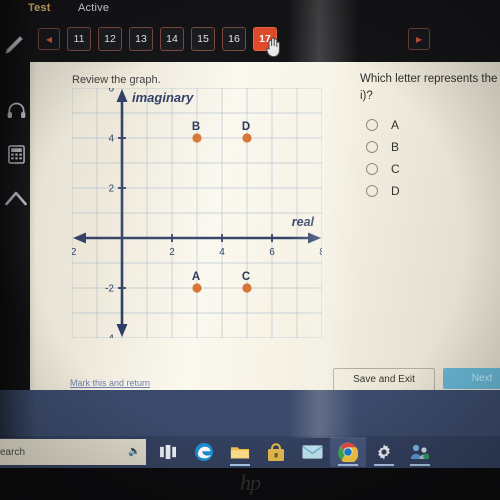  I want to click on question-button-17: 17, so click(265, 39).